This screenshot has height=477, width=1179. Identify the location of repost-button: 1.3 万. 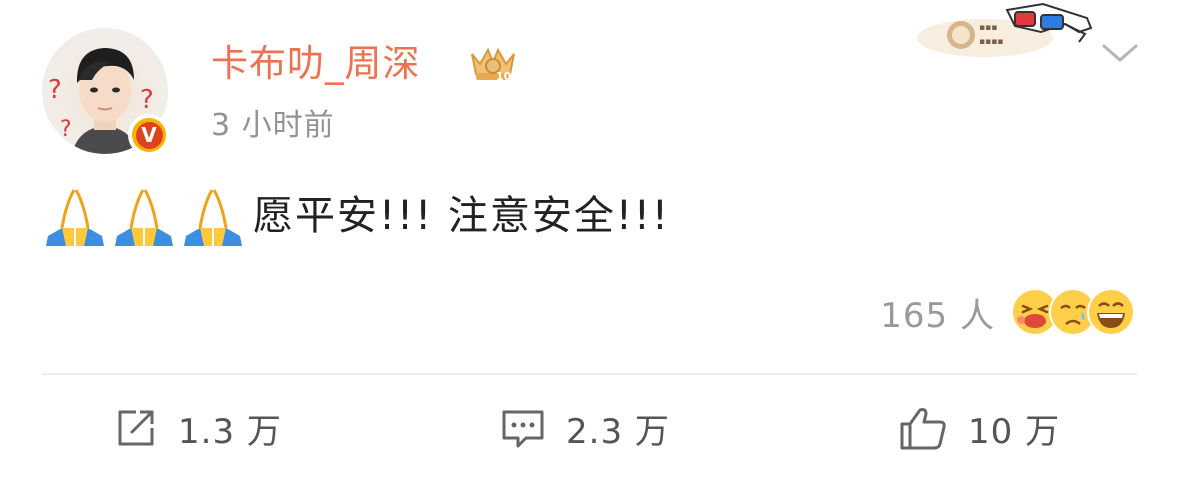
(198, 428).